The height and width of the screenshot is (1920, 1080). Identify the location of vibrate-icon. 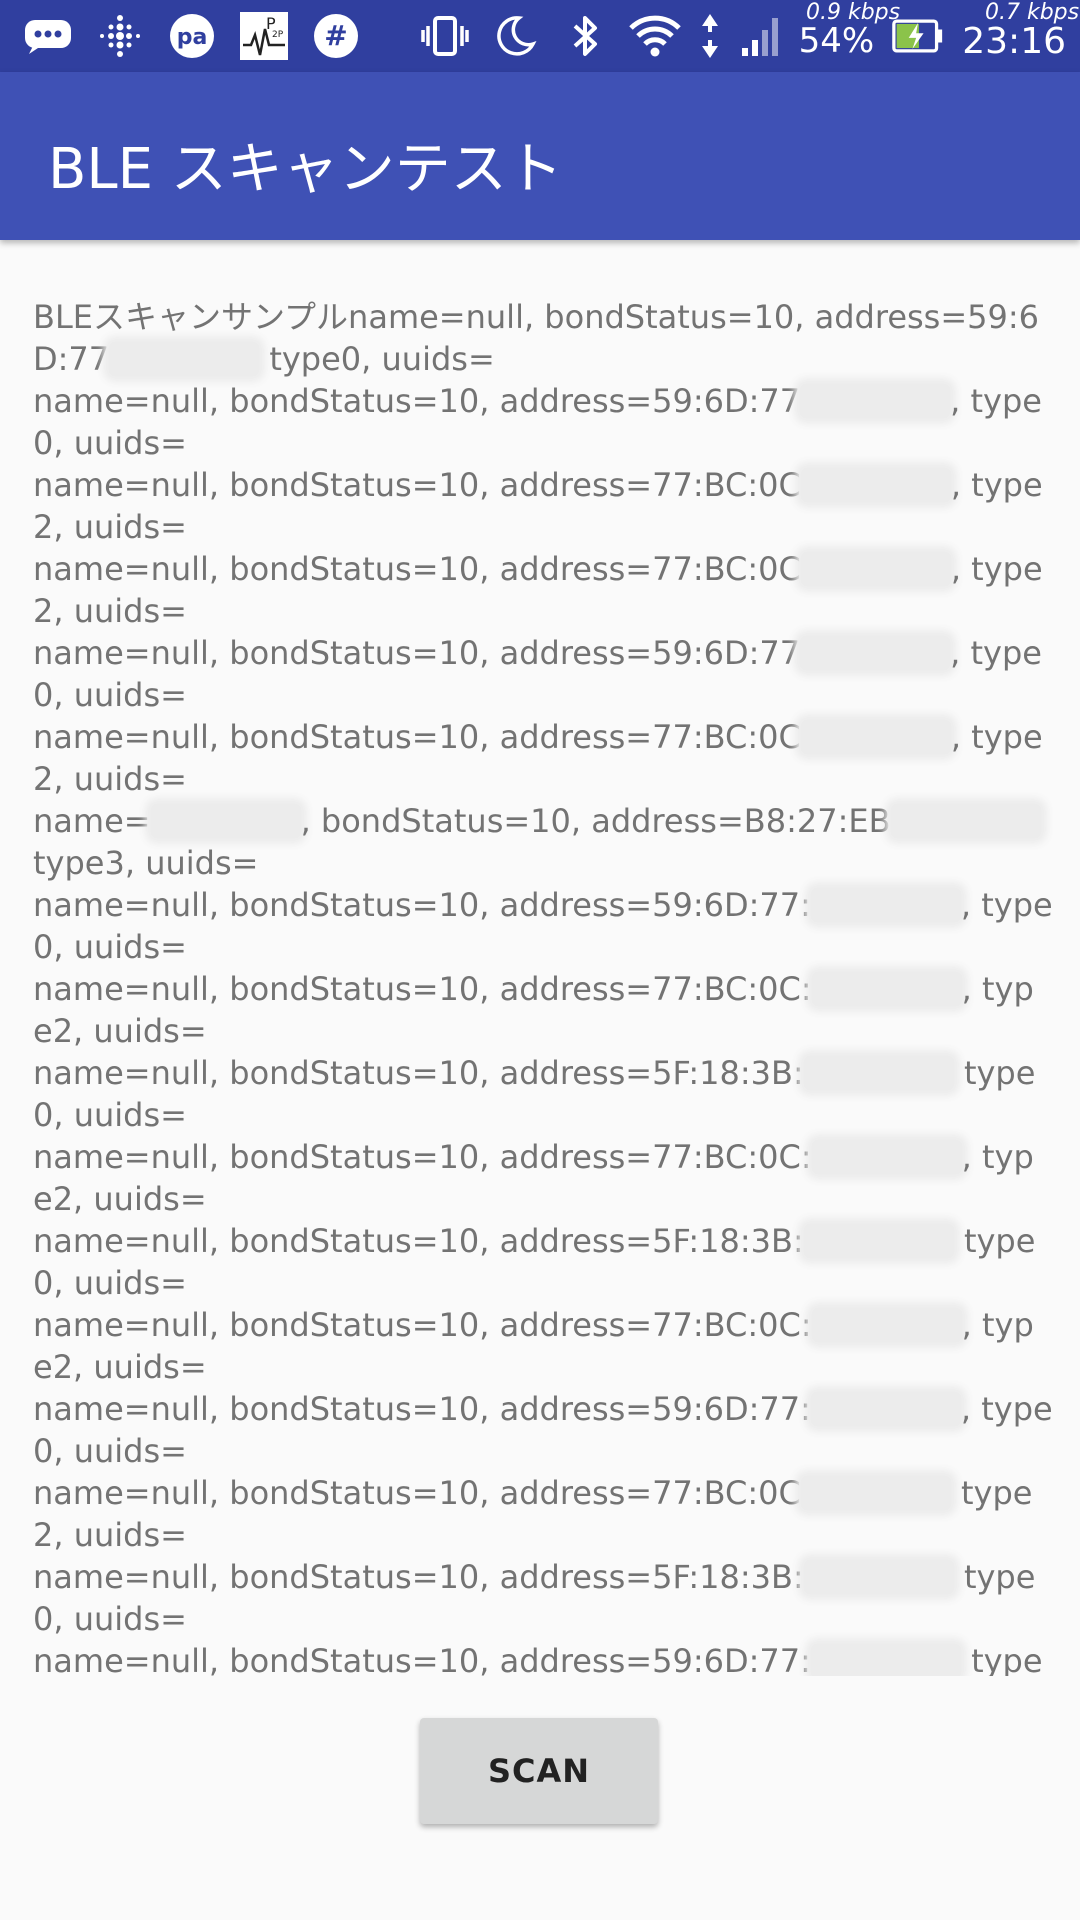
(445, 36).